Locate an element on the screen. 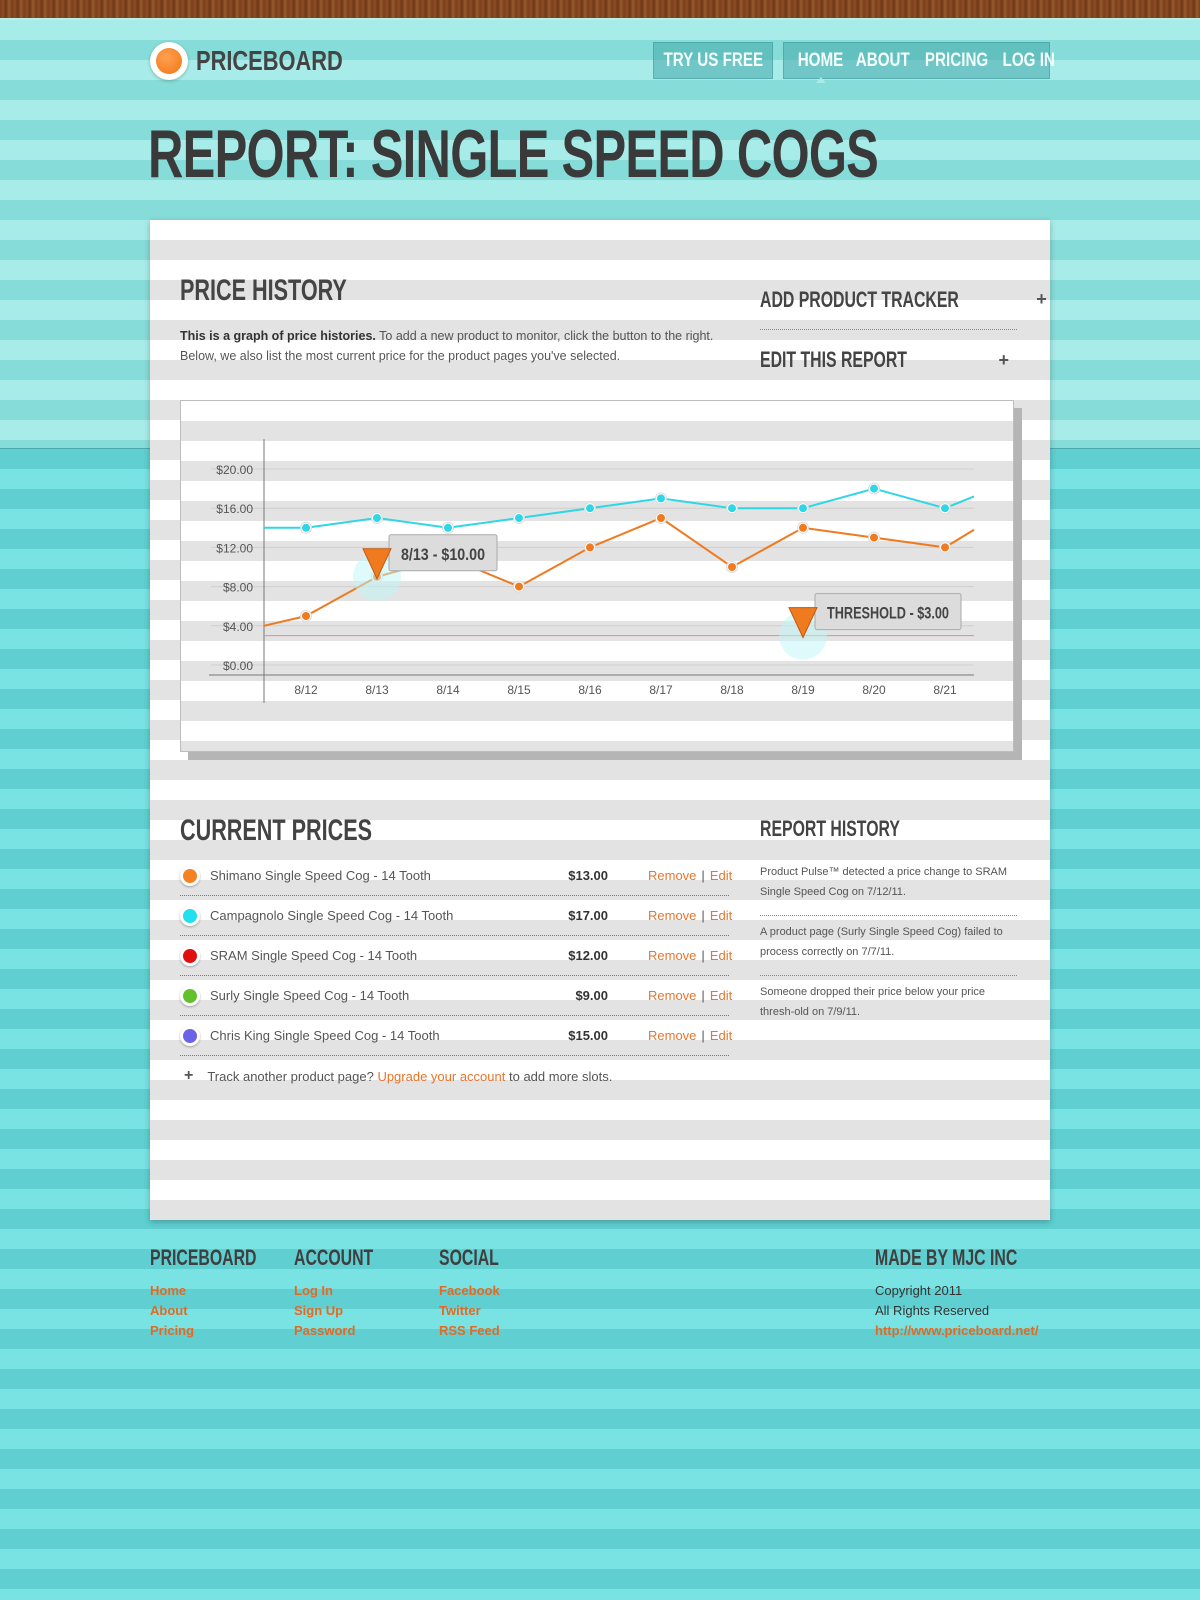 This screenshot has width=1200, height=1600. report-history-title: REPORT HISTORY is located at coordinates (830, 828).